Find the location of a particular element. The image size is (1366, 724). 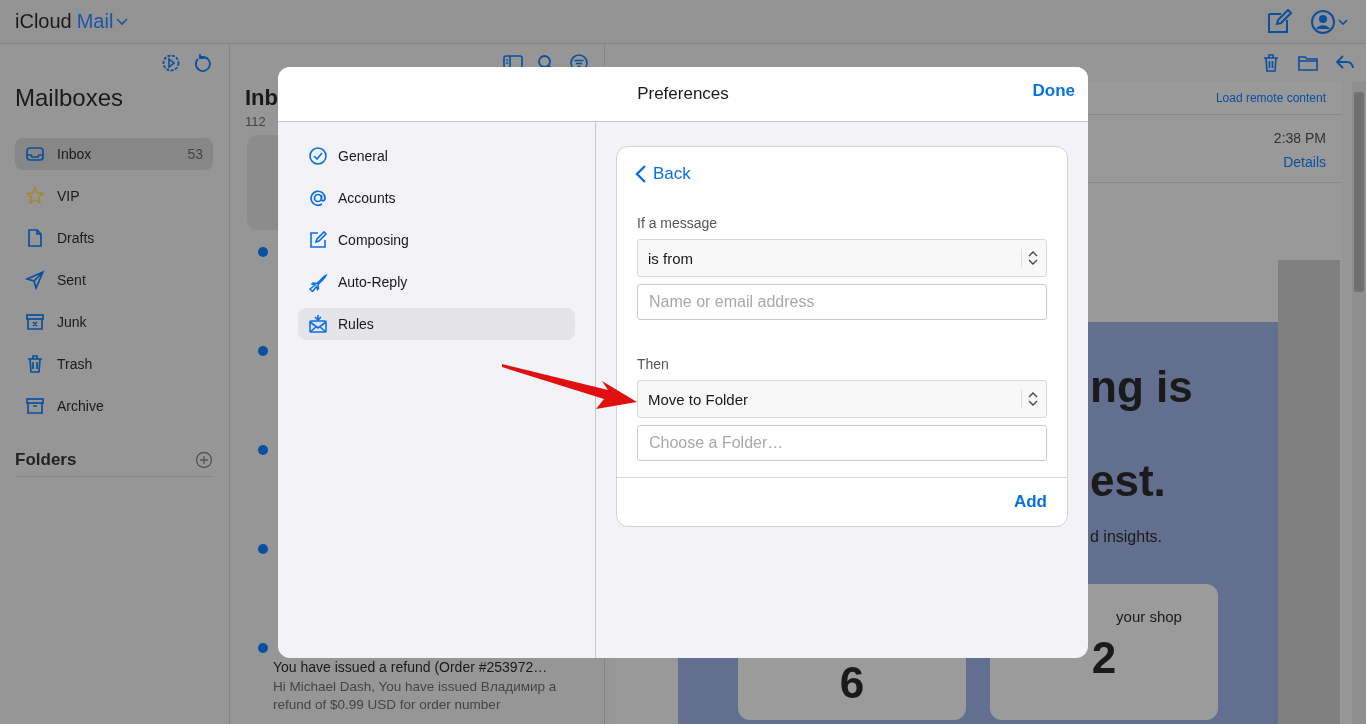

mailboxes-heading: Mailboxes is located at coordinates (70, 98).